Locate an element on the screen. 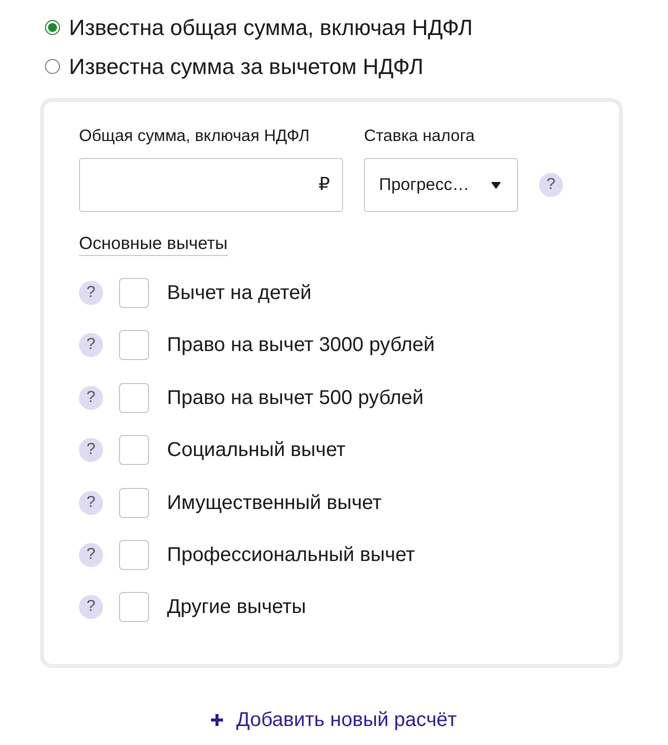 This screenshot has height=745, width=668. section-title: Основные вычеты is located at coordinates (153, 244).